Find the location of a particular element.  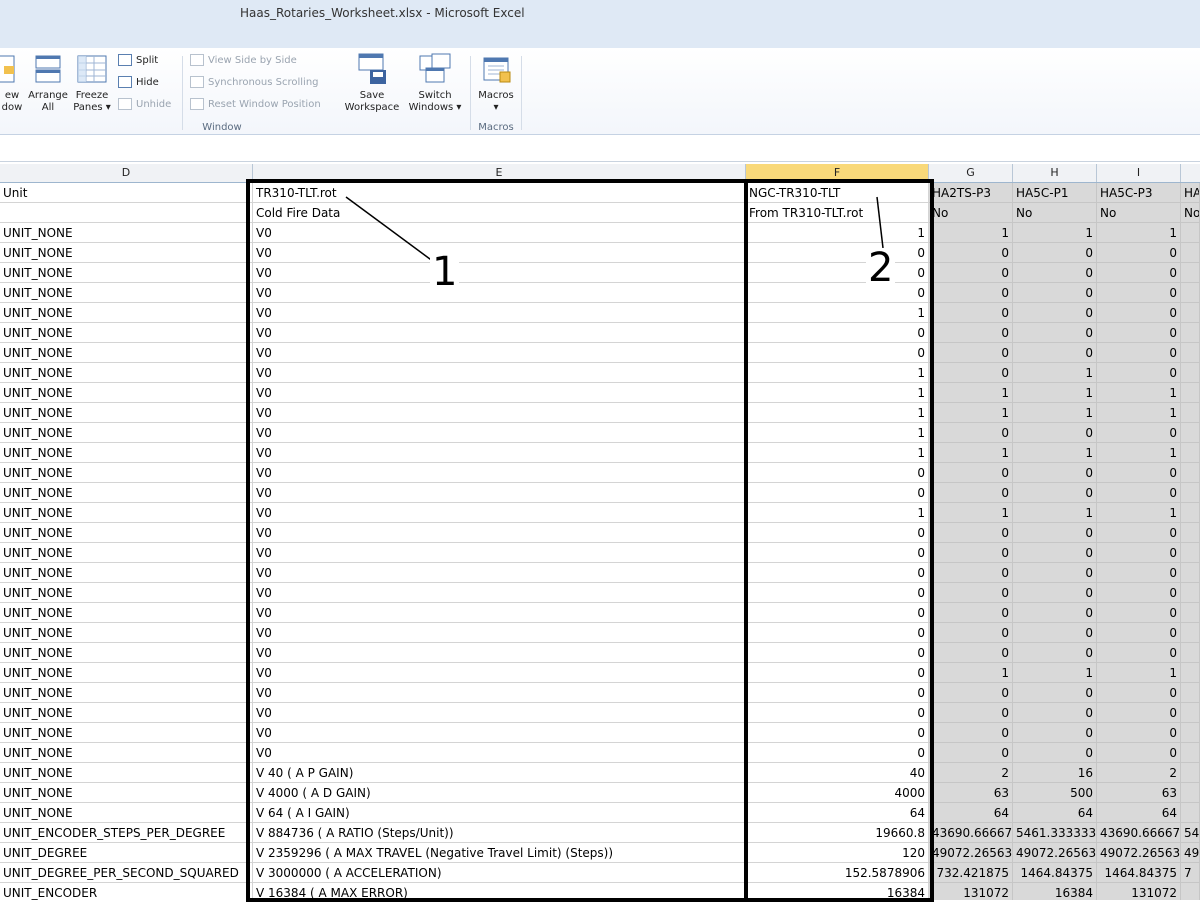

switch-windows-button: Switch Windows ▾ is located at coordinates (435, 83).